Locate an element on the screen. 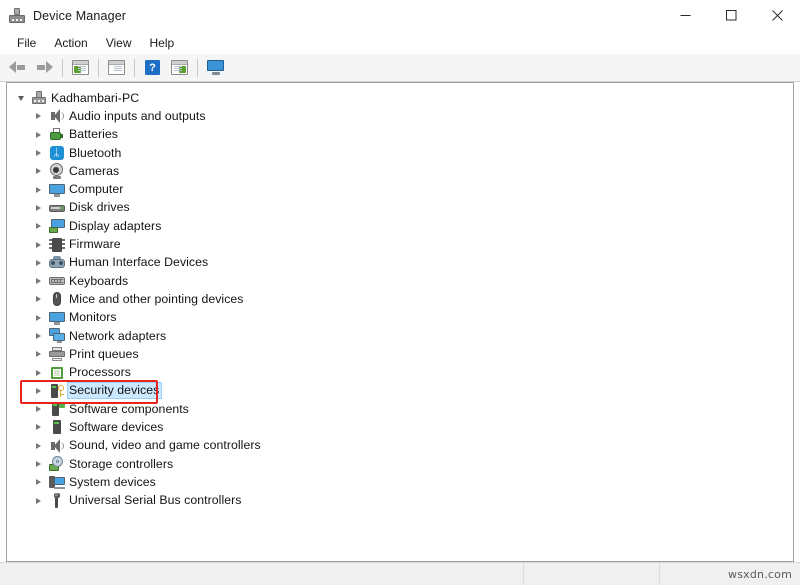 The width and height of the screenshot is (800, 585). gamepad-icon is located at coordinates (56, 263).